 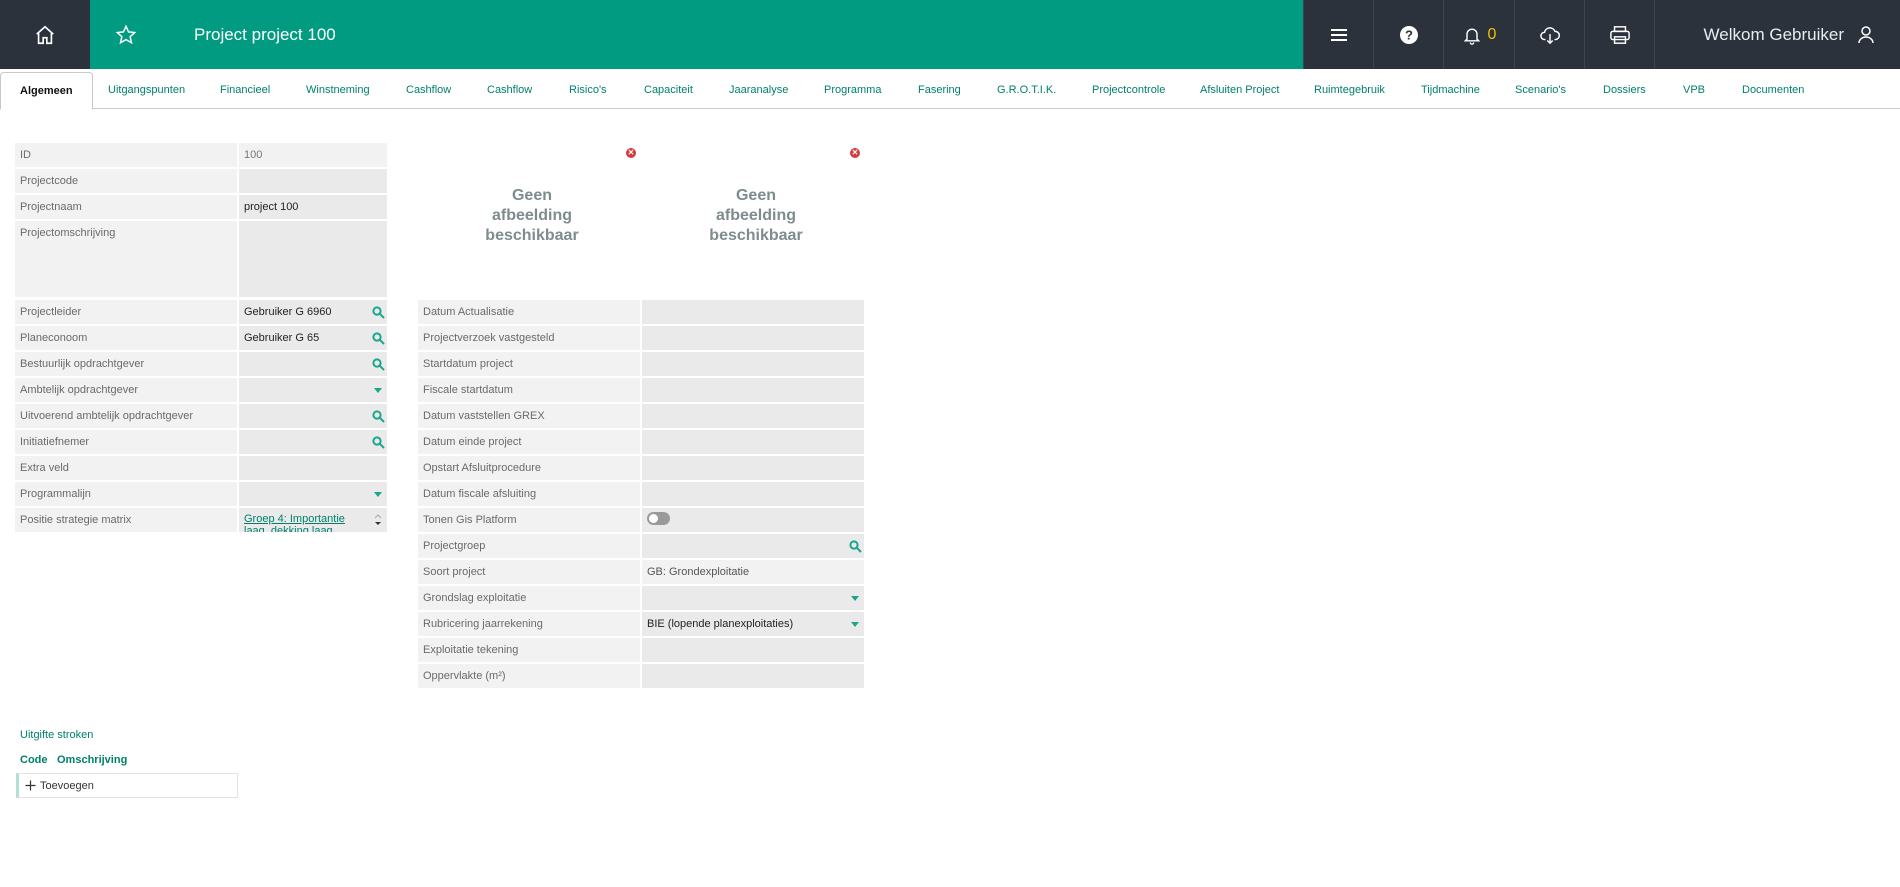 What do you see at coordinates (753, 650) in the screenshot?
I see `exploitatie-tekening-input` at bounding box center [753, 650].